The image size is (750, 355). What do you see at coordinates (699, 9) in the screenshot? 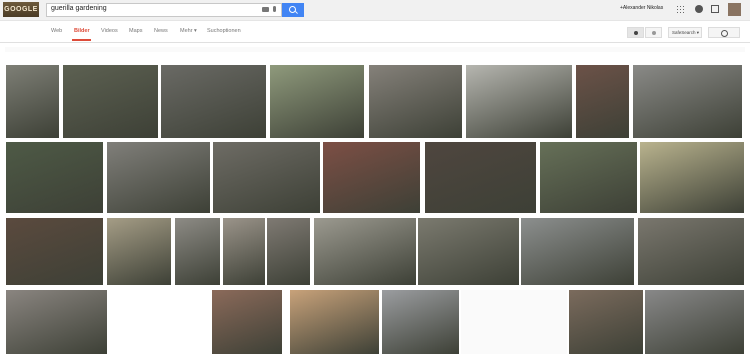
I see `notifications-icon` at bounding box center [699, 9].